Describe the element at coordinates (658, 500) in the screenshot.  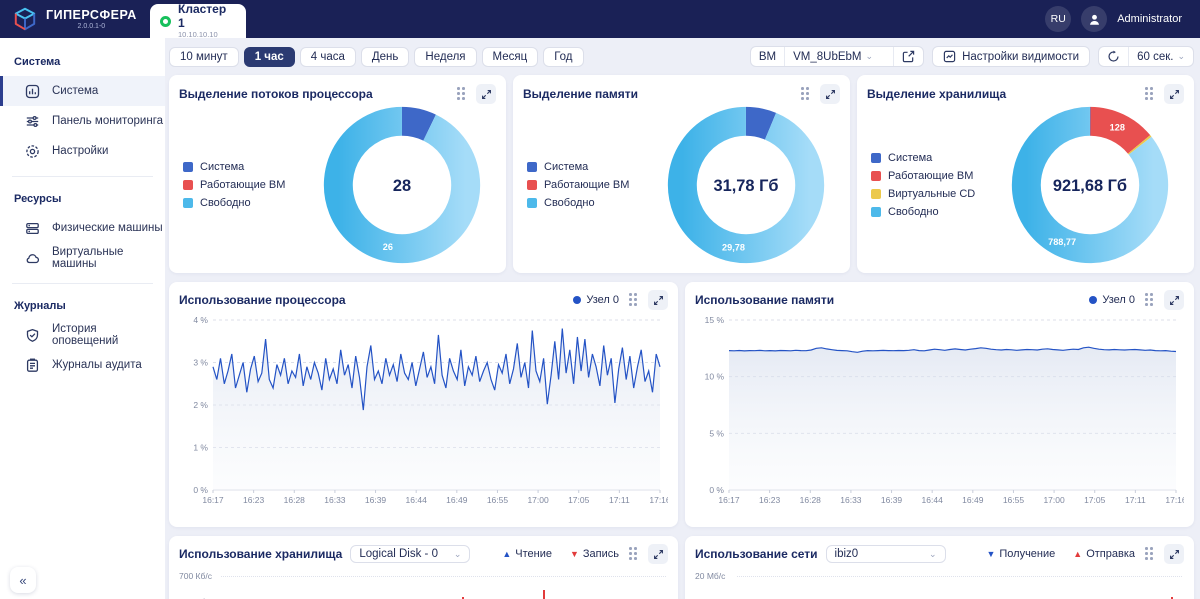
I see `svg-text: 17:16` at that location.